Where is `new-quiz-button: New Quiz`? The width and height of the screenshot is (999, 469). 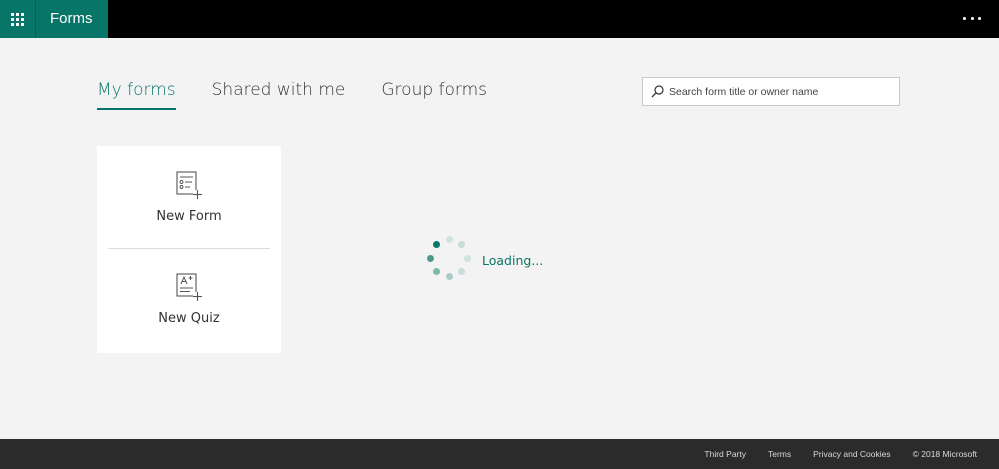 new-quiz-button: New Quiz is located at coordinates (189, 300).